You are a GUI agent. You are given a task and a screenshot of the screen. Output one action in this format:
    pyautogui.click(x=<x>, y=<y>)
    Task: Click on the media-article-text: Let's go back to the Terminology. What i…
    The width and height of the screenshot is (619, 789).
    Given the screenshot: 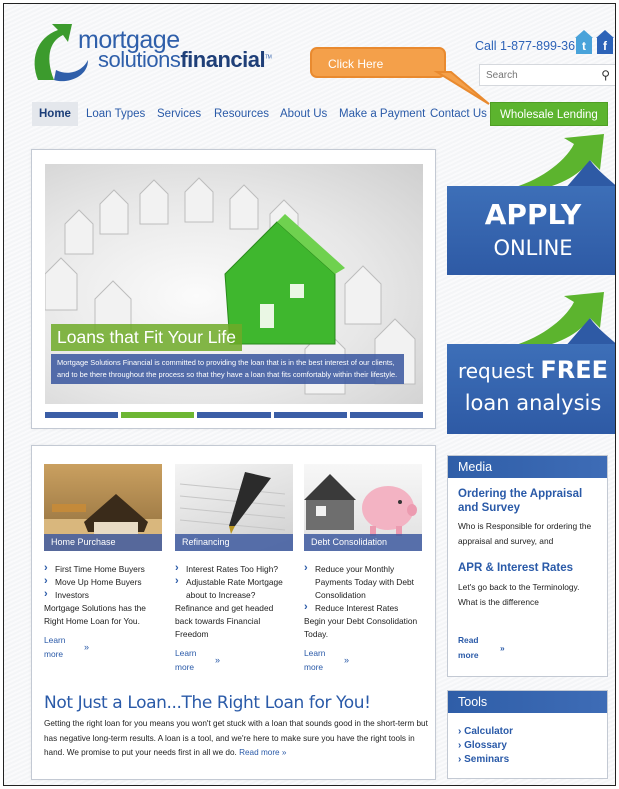 What is the action you would take?
    pyautogui.click(x=519, y=594)
    